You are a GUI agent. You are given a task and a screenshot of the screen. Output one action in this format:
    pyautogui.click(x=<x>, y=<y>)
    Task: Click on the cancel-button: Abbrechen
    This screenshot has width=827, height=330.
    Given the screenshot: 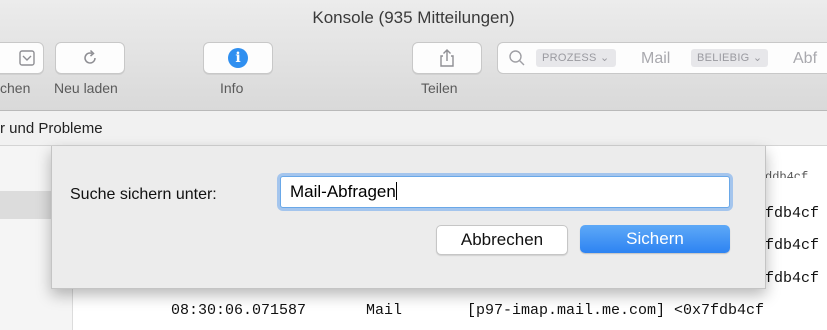 What is the action you would take?
    pyautogui.click(x=502, y=240)
    